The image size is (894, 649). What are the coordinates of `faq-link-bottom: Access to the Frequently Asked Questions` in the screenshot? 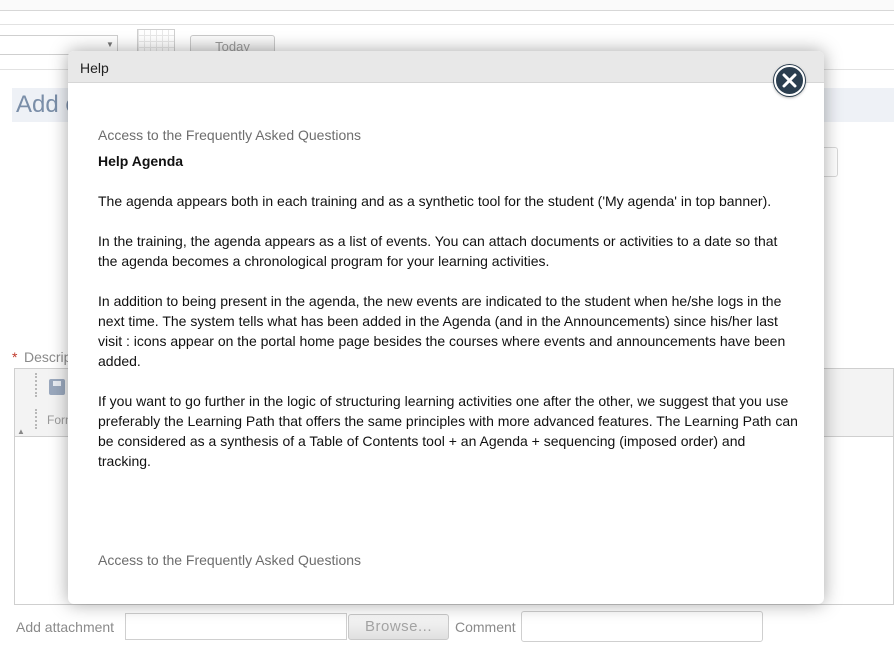 It's located at (229, 560).